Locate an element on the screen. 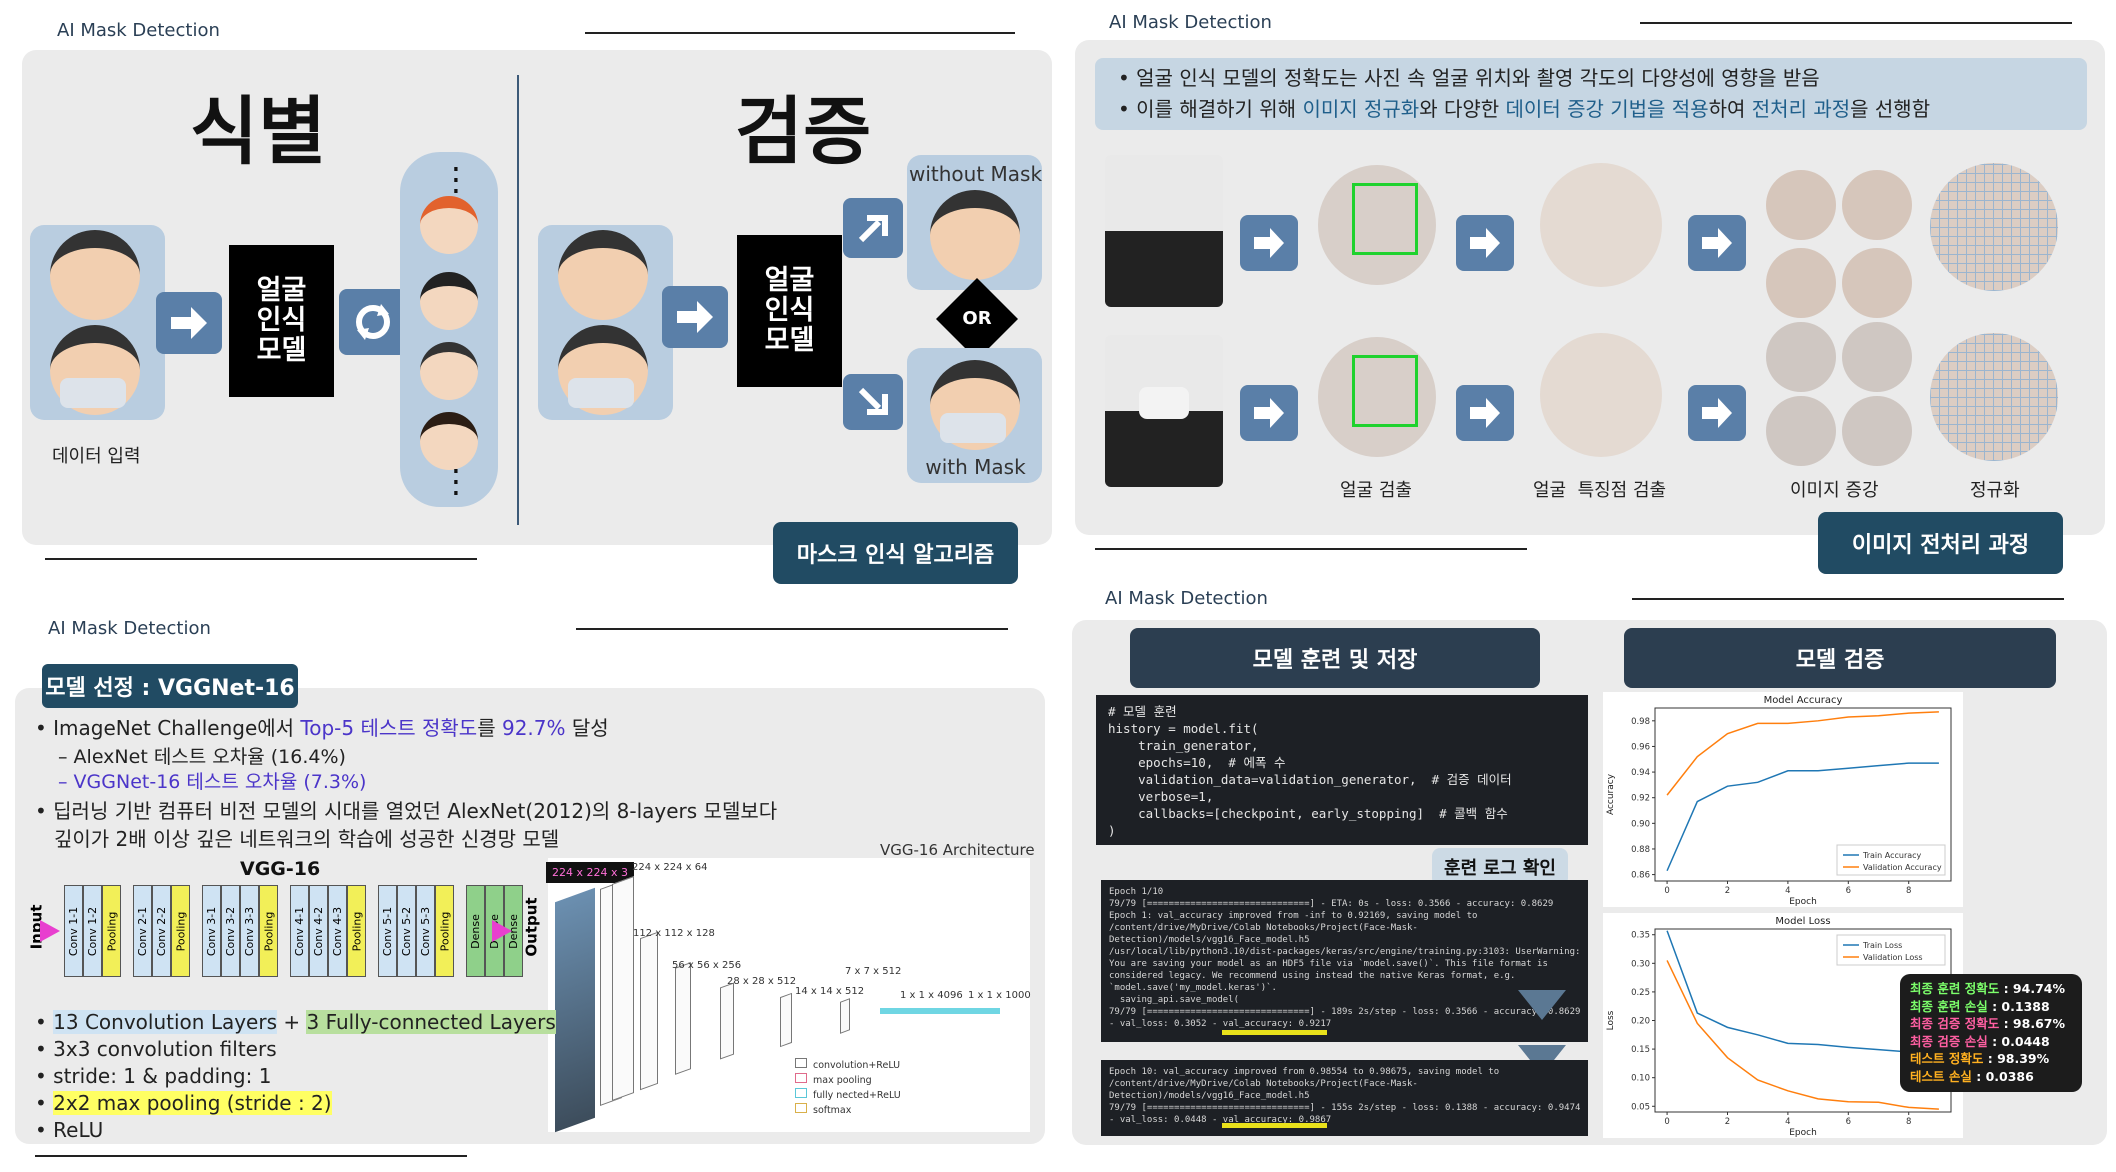  dots-top-icon: ⋮ is located at coordinates (456, 179).